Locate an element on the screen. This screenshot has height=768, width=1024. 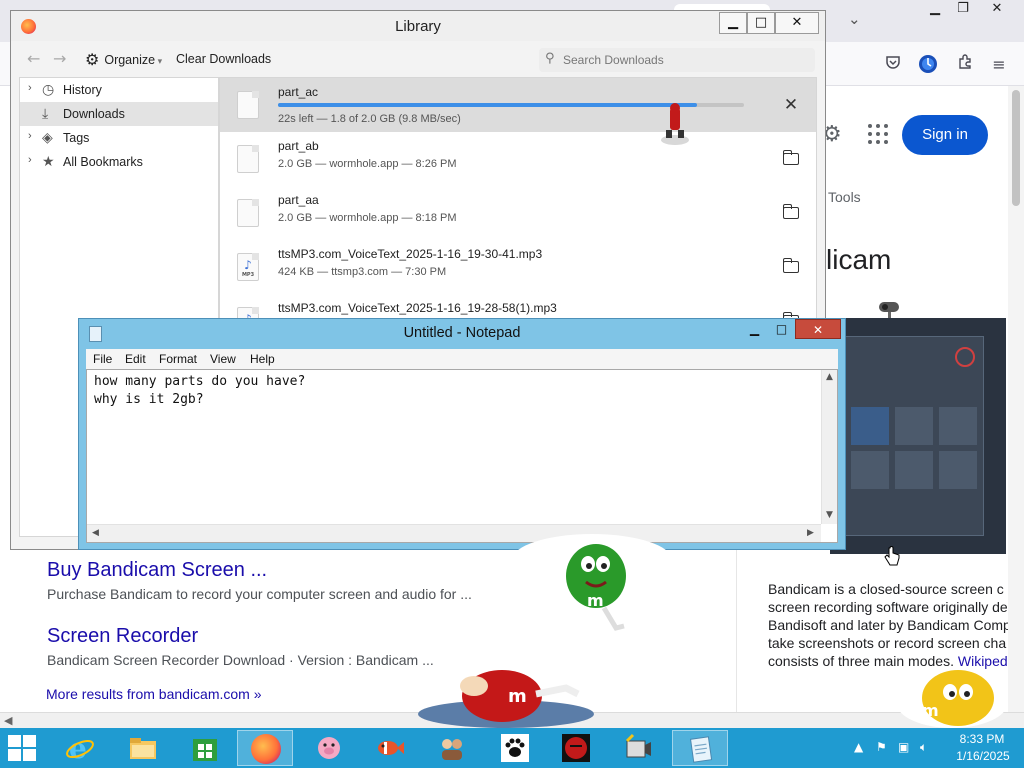
action-center-flag-icon: ⚑ is located at coordinates (881, 747).